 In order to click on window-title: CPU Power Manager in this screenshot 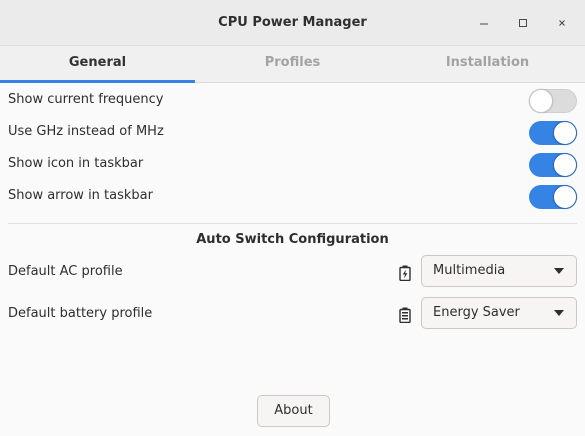, I will do `click(292, 22)`.